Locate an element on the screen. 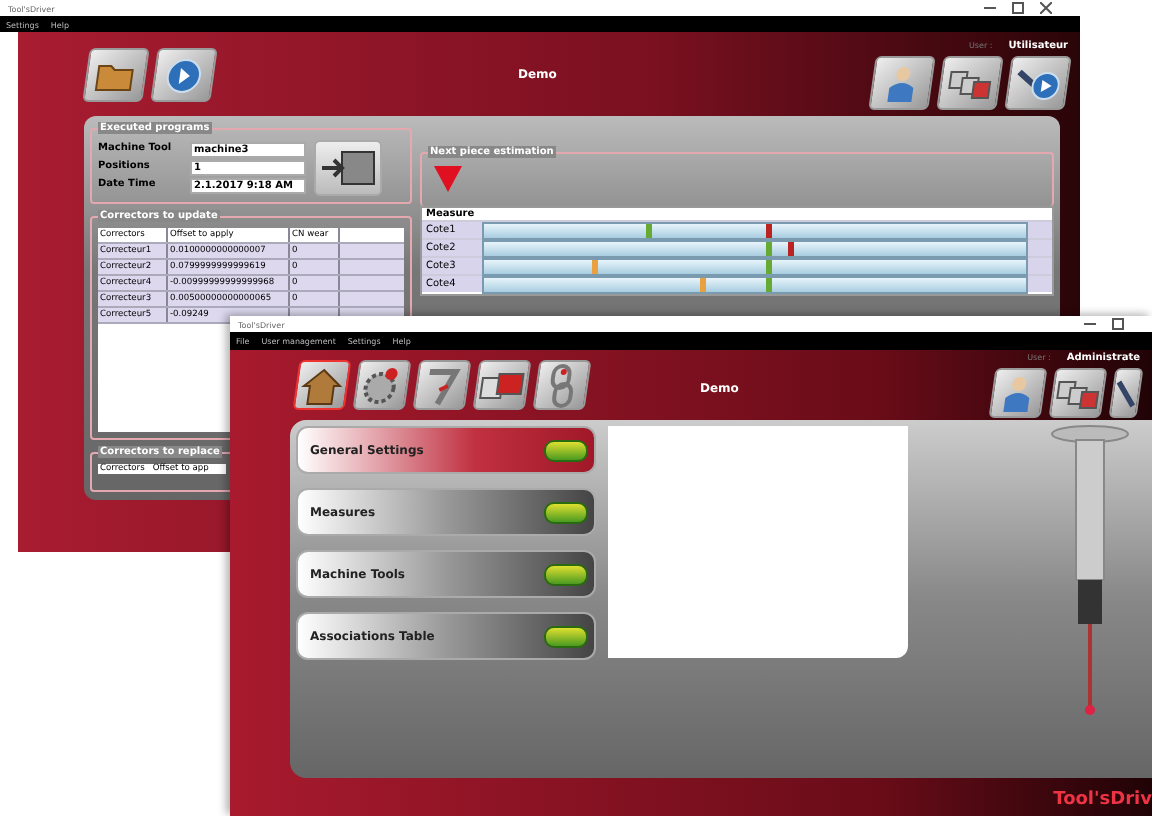 The height and width of the screenshot is (816, 1152). play-icon is located at coordinates (184, 74).